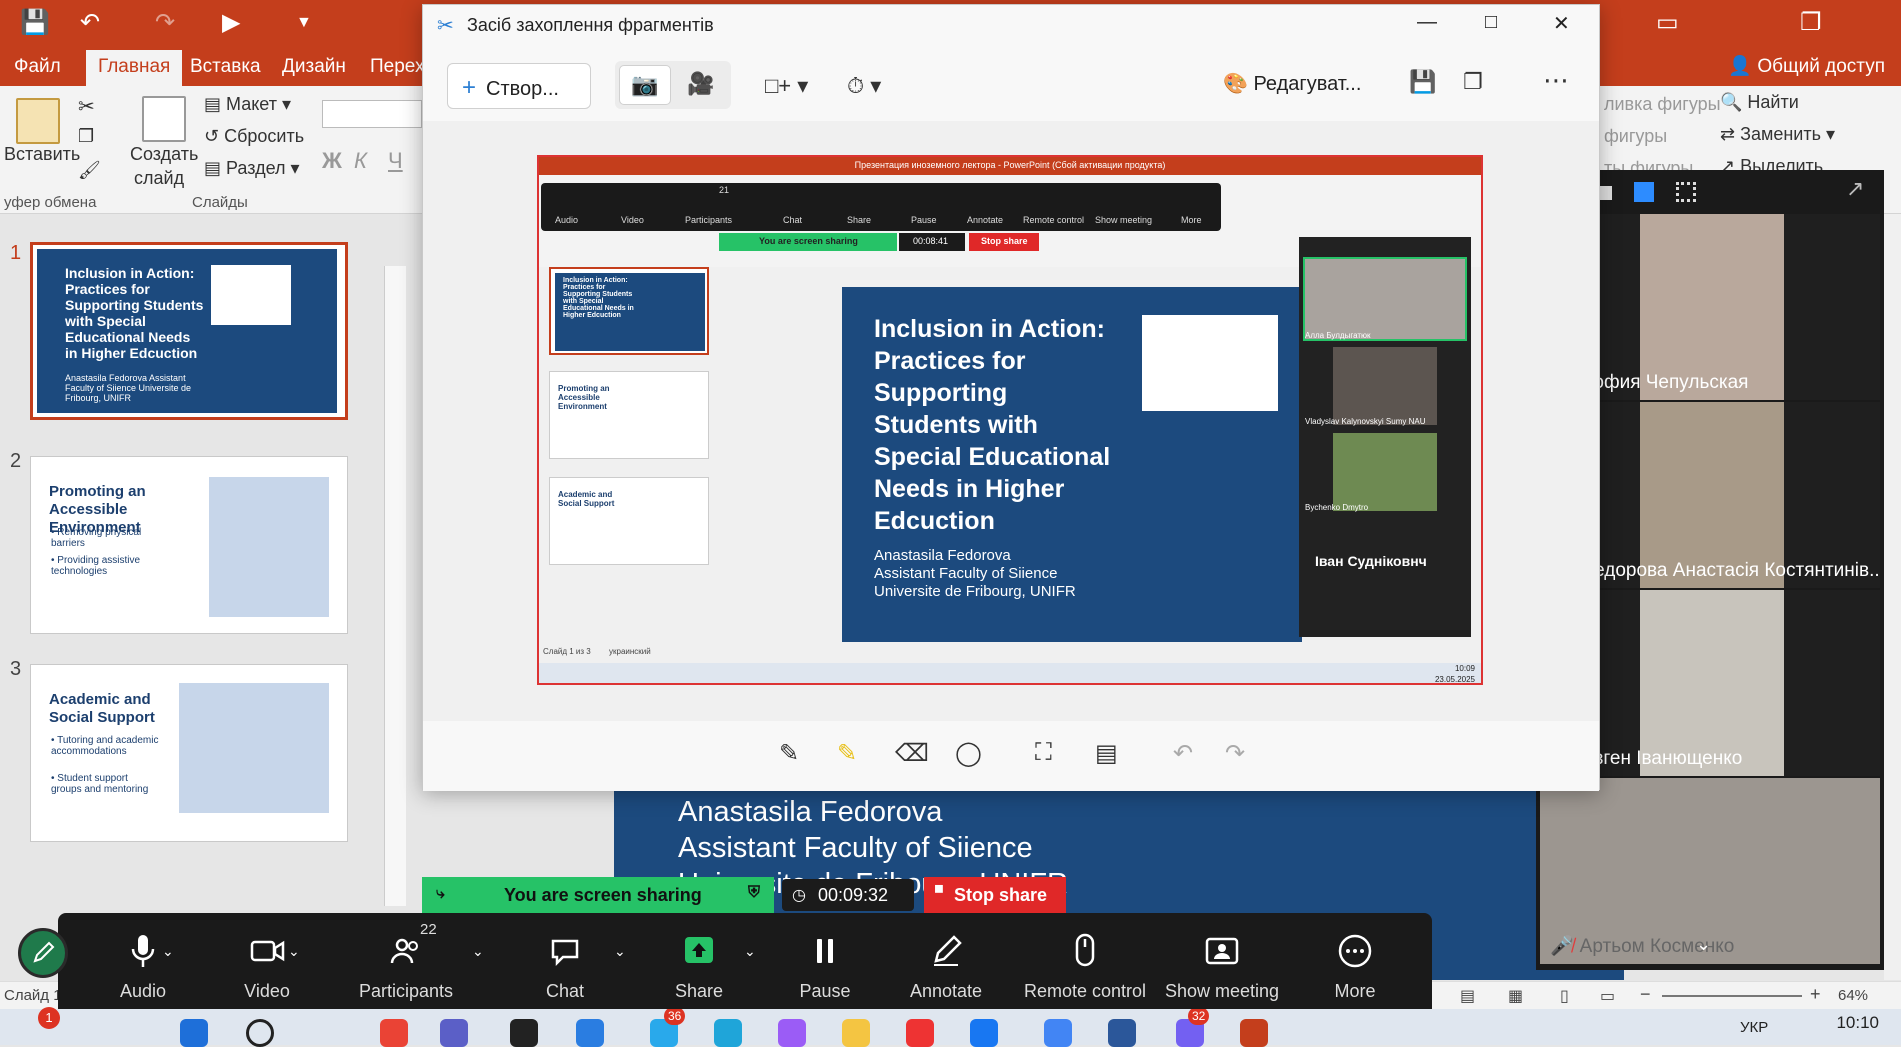 The width and height of the screenshot is (1901, 1047). Describe the element at coordinates (1815, 994) in the screenshot. I see `zoom-in-button: +` at that location.